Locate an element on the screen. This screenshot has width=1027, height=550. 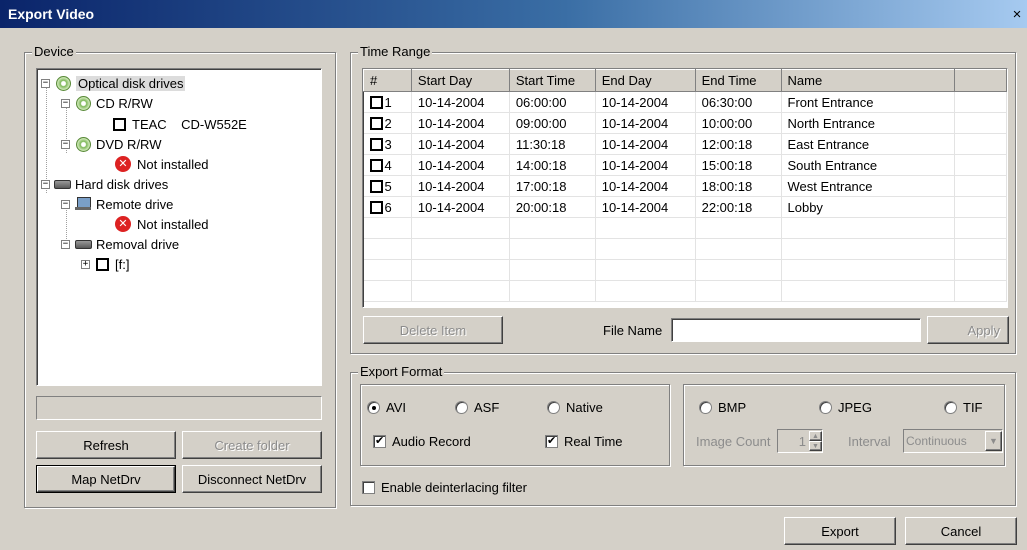
asf-radio-option: ASF is located at coordinates (477, 407).